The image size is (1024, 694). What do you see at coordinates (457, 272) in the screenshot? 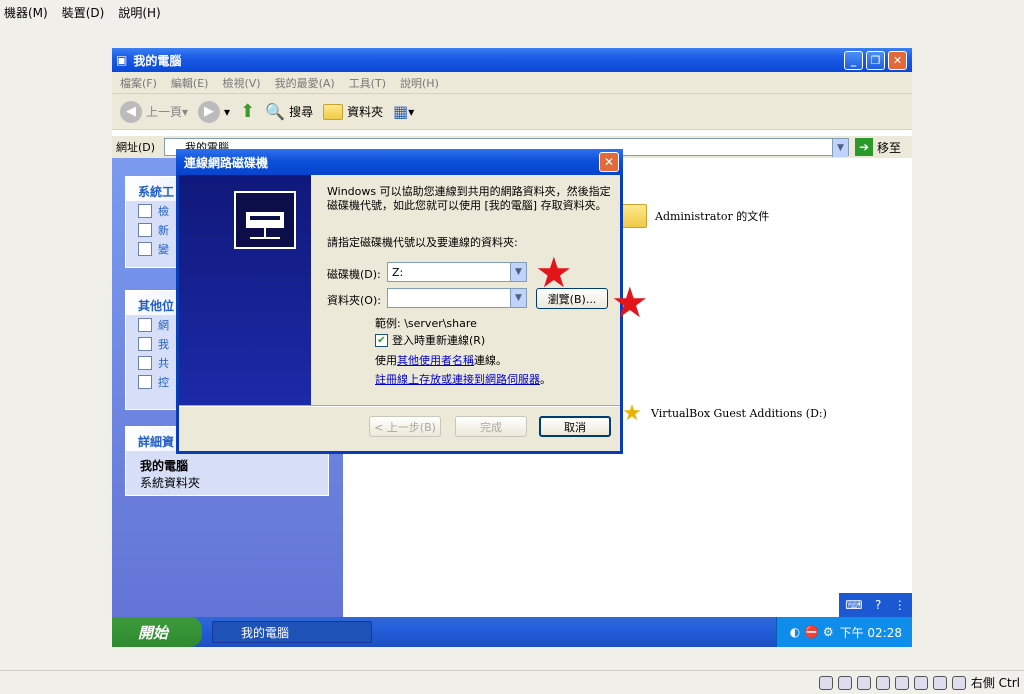
I see `drive-select: Z: ▼` at bounding box center [457, 272].